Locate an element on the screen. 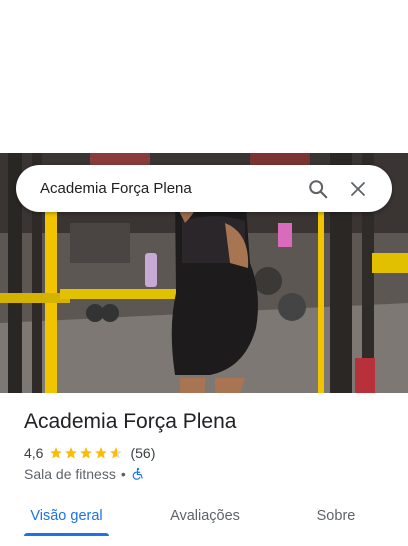 The image size is (408, 546). category-row: Sala de fitness • is located at coordinates (84, 474).